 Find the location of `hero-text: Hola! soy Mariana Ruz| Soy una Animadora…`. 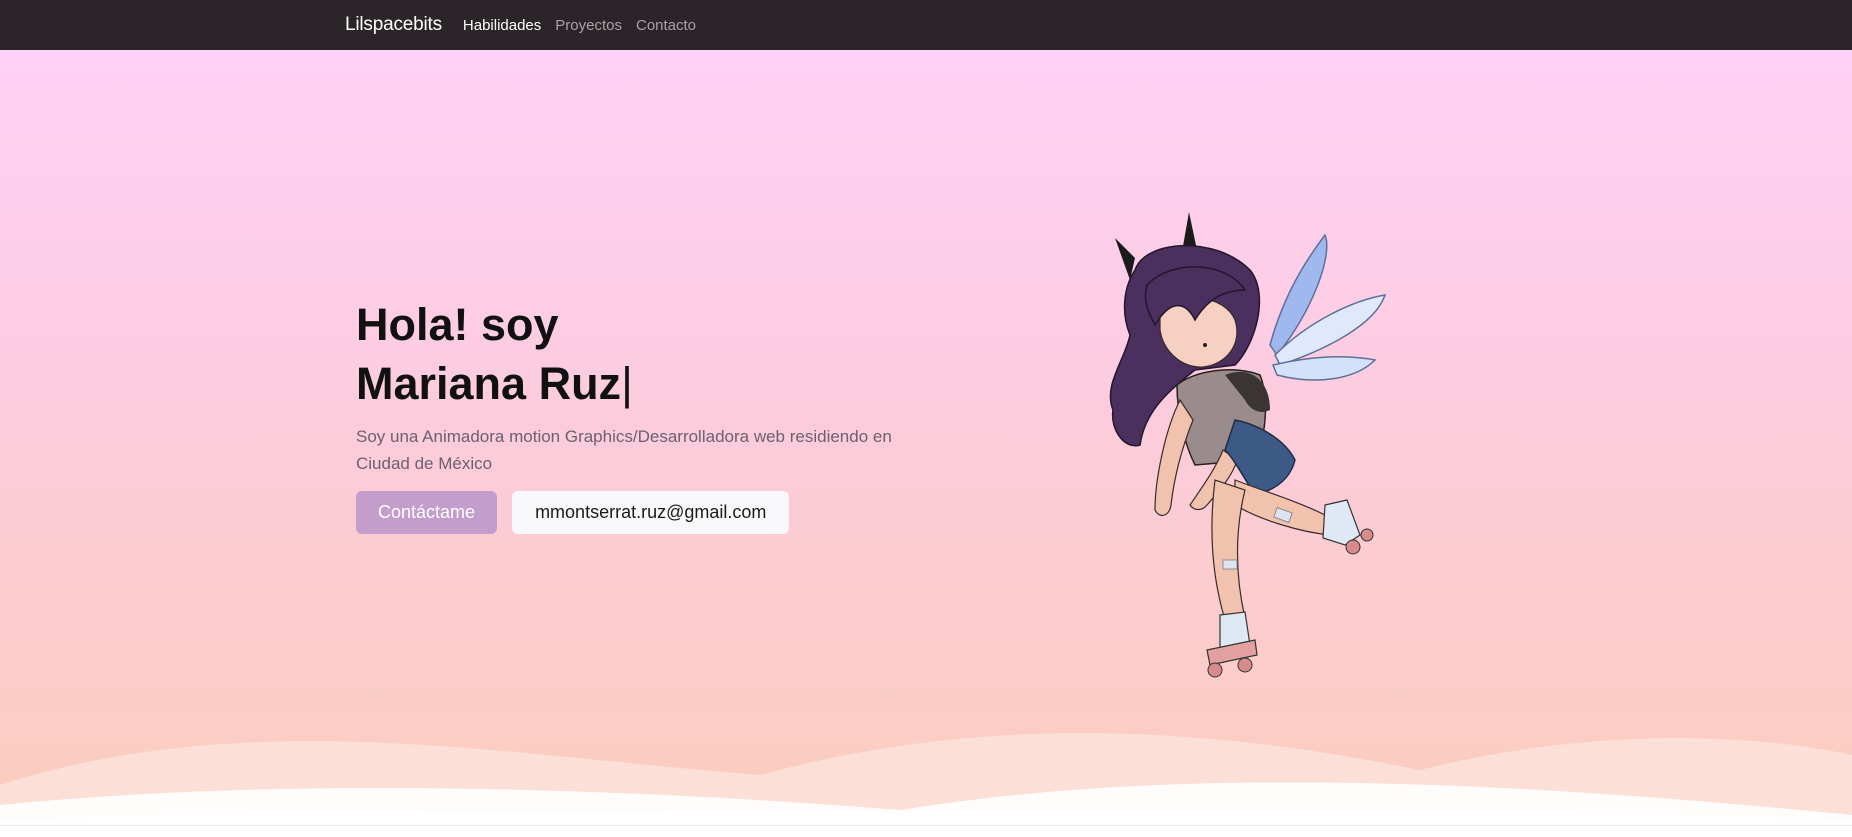

hero-text: Hola! soy Mariana Ruz| Soy una Animadora… is located at coordinates (636, 414).